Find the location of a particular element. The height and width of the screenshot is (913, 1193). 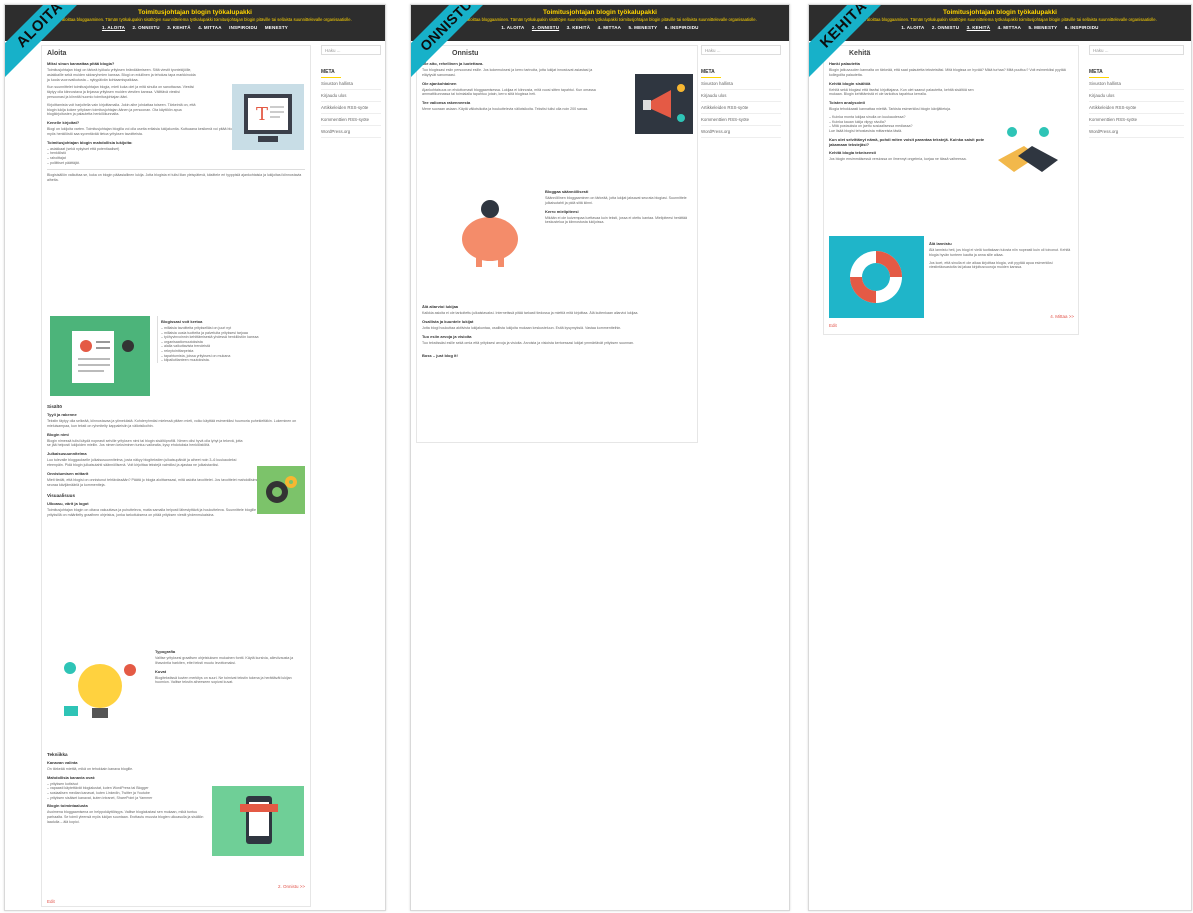

heading: Kerro mielipiteesi is located at coordinates (562, 211).